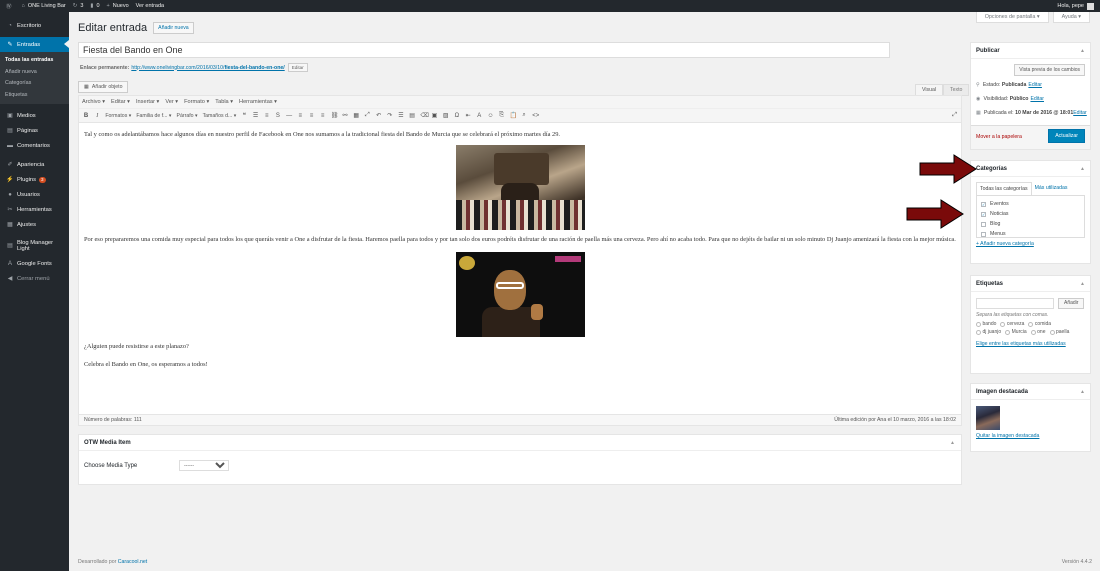  I want to click on image-icon: ▨, so click(446, 115).